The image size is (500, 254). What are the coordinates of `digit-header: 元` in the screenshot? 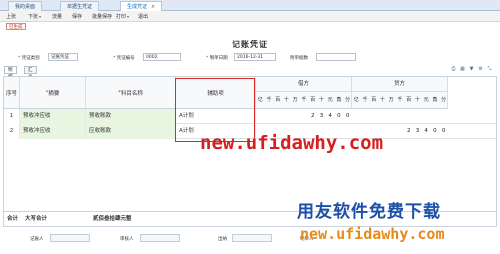 It's located at (426, 100).